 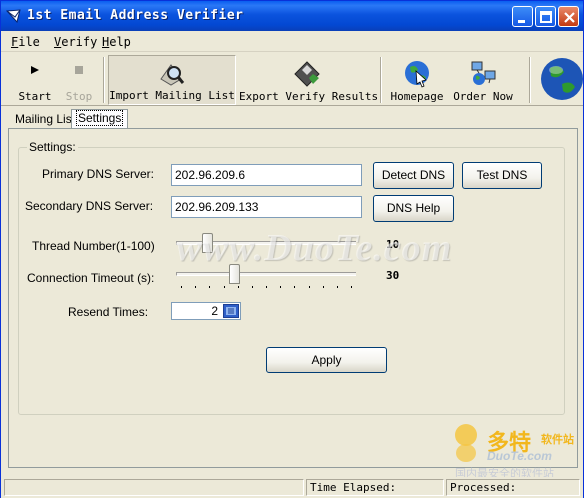 I want to click on tab-settings: Settings, so click(x=100, y=118).